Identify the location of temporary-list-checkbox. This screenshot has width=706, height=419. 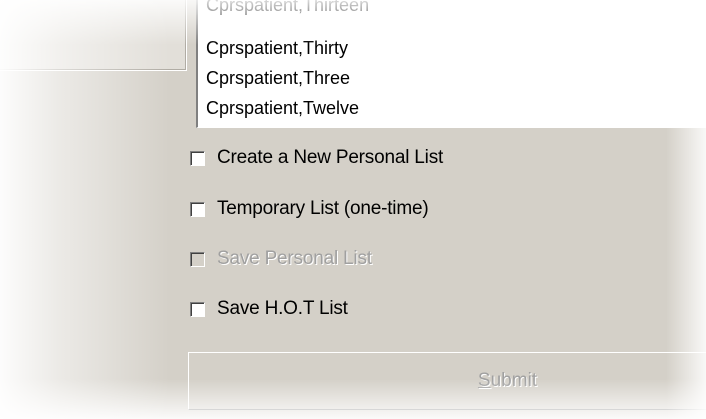
(197, 209).